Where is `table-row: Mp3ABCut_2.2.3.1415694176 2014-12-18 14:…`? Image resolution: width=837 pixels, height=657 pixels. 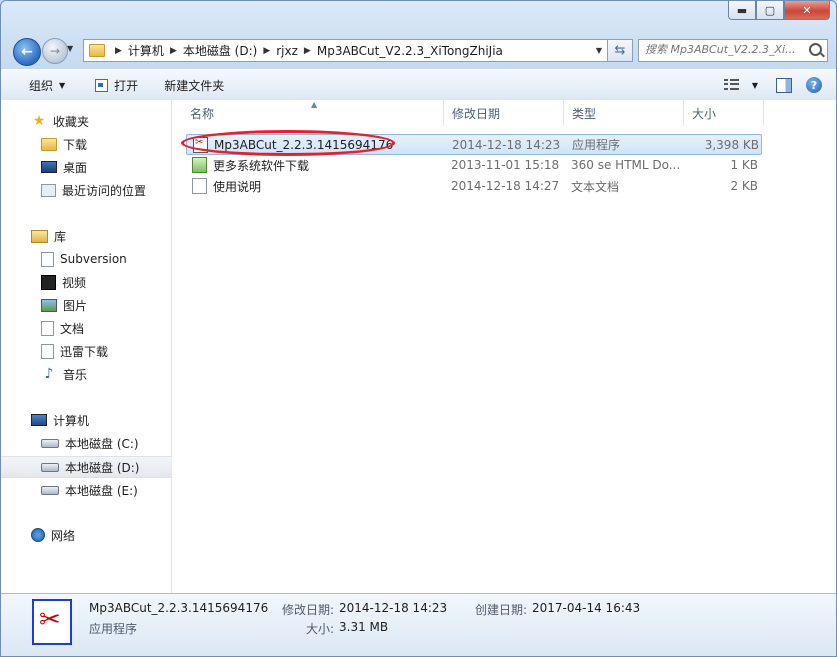 table-row: Mp3ABCut_2.2.3.1415694176 2014-12-18 14:… is located at coordinates (474, 144).